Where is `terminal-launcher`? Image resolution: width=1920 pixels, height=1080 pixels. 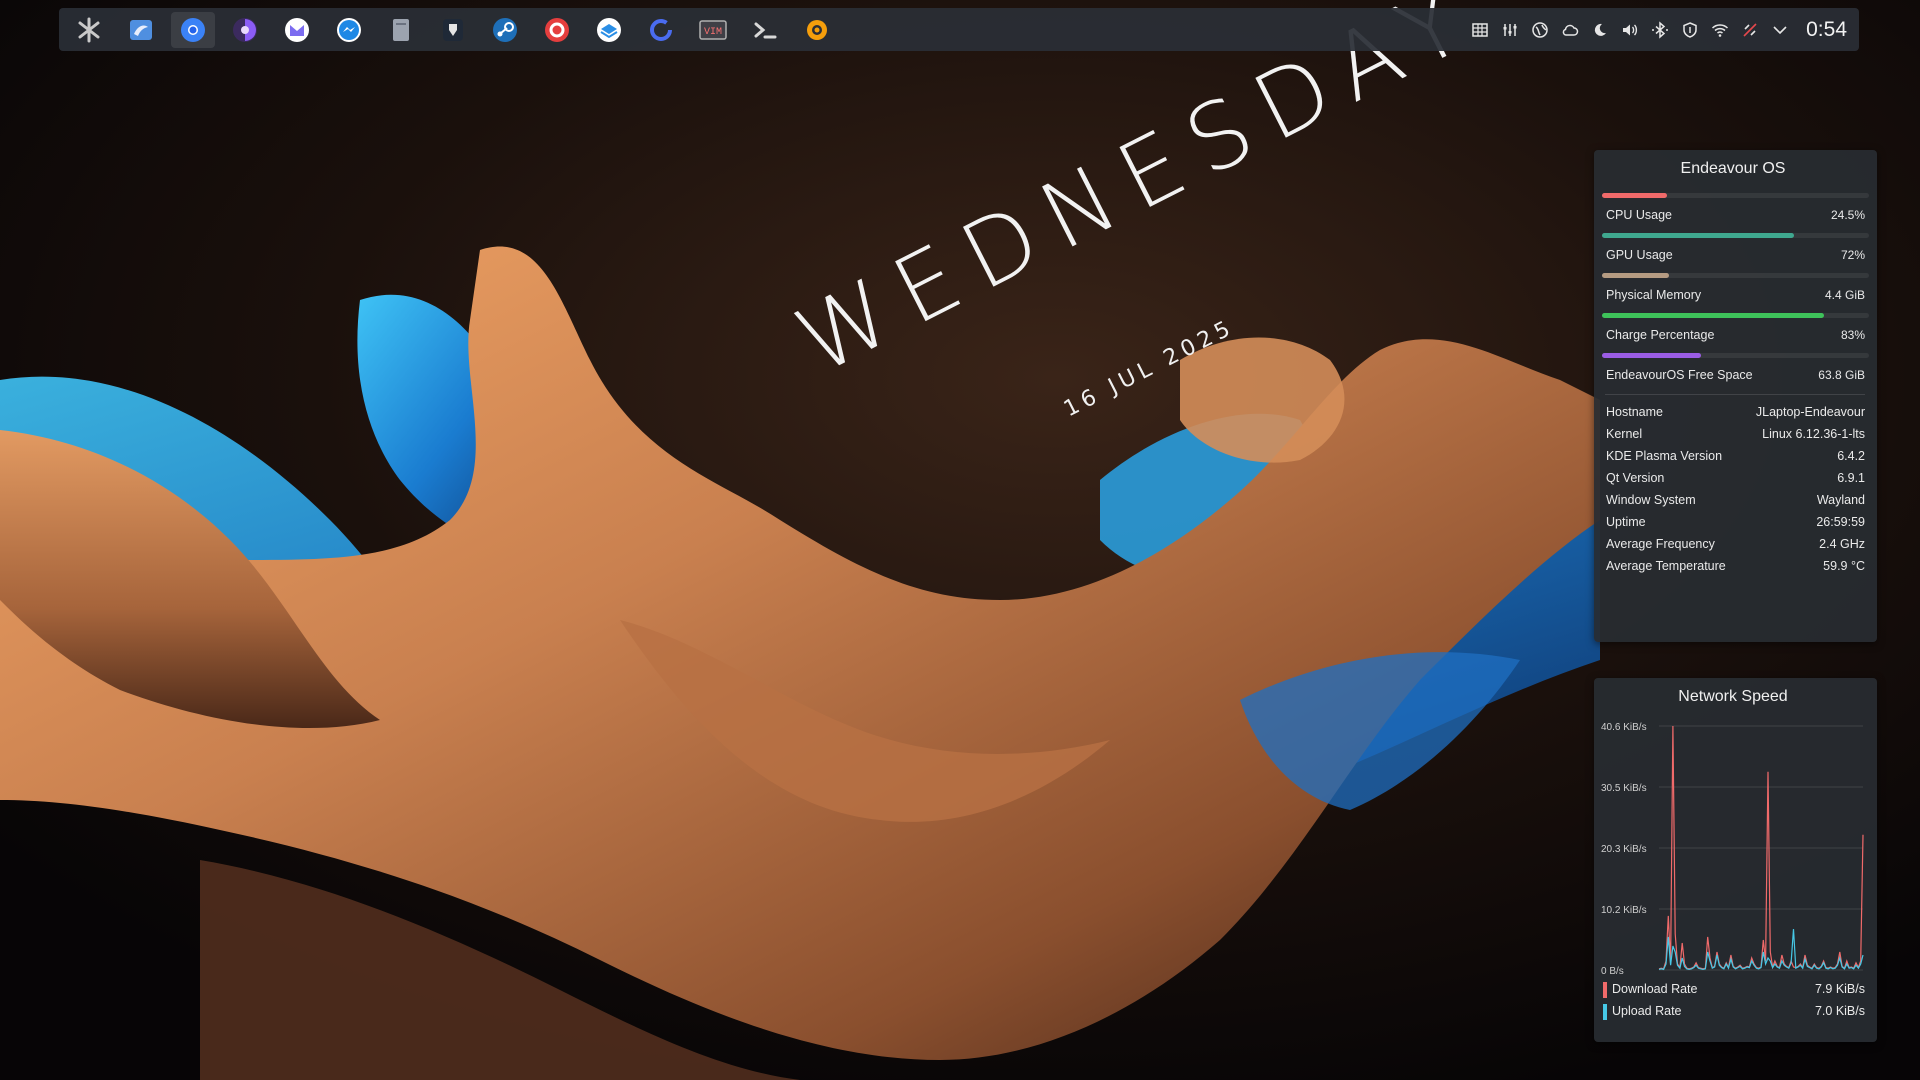 terminal-launcher is located at coordinates (765, 30).